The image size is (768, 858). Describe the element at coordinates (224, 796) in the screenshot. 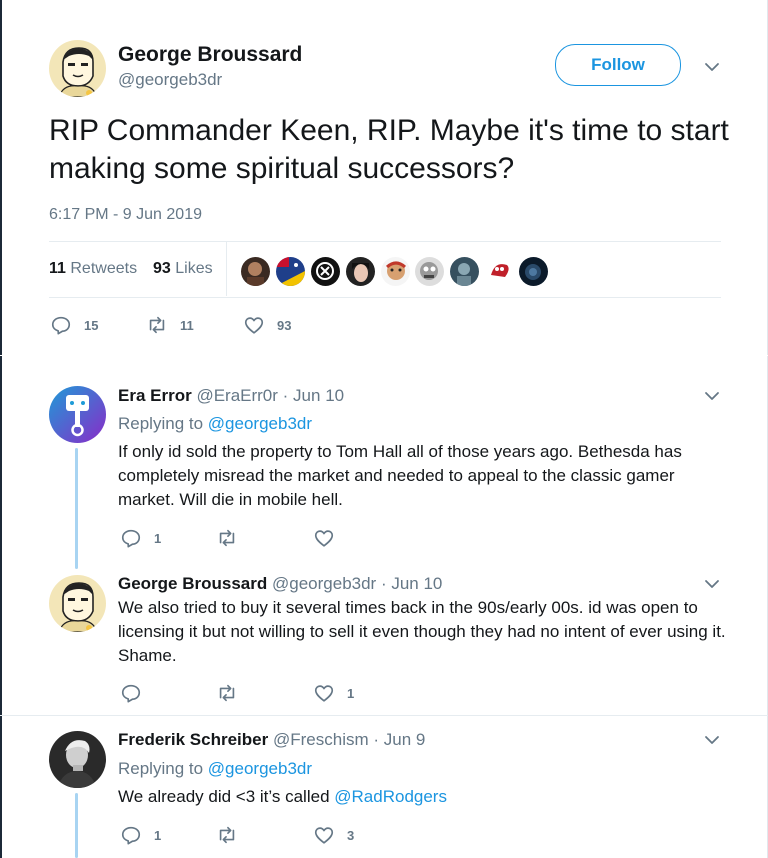

I see `reply-text-prefix: We already did <3 it’s called` at that location.